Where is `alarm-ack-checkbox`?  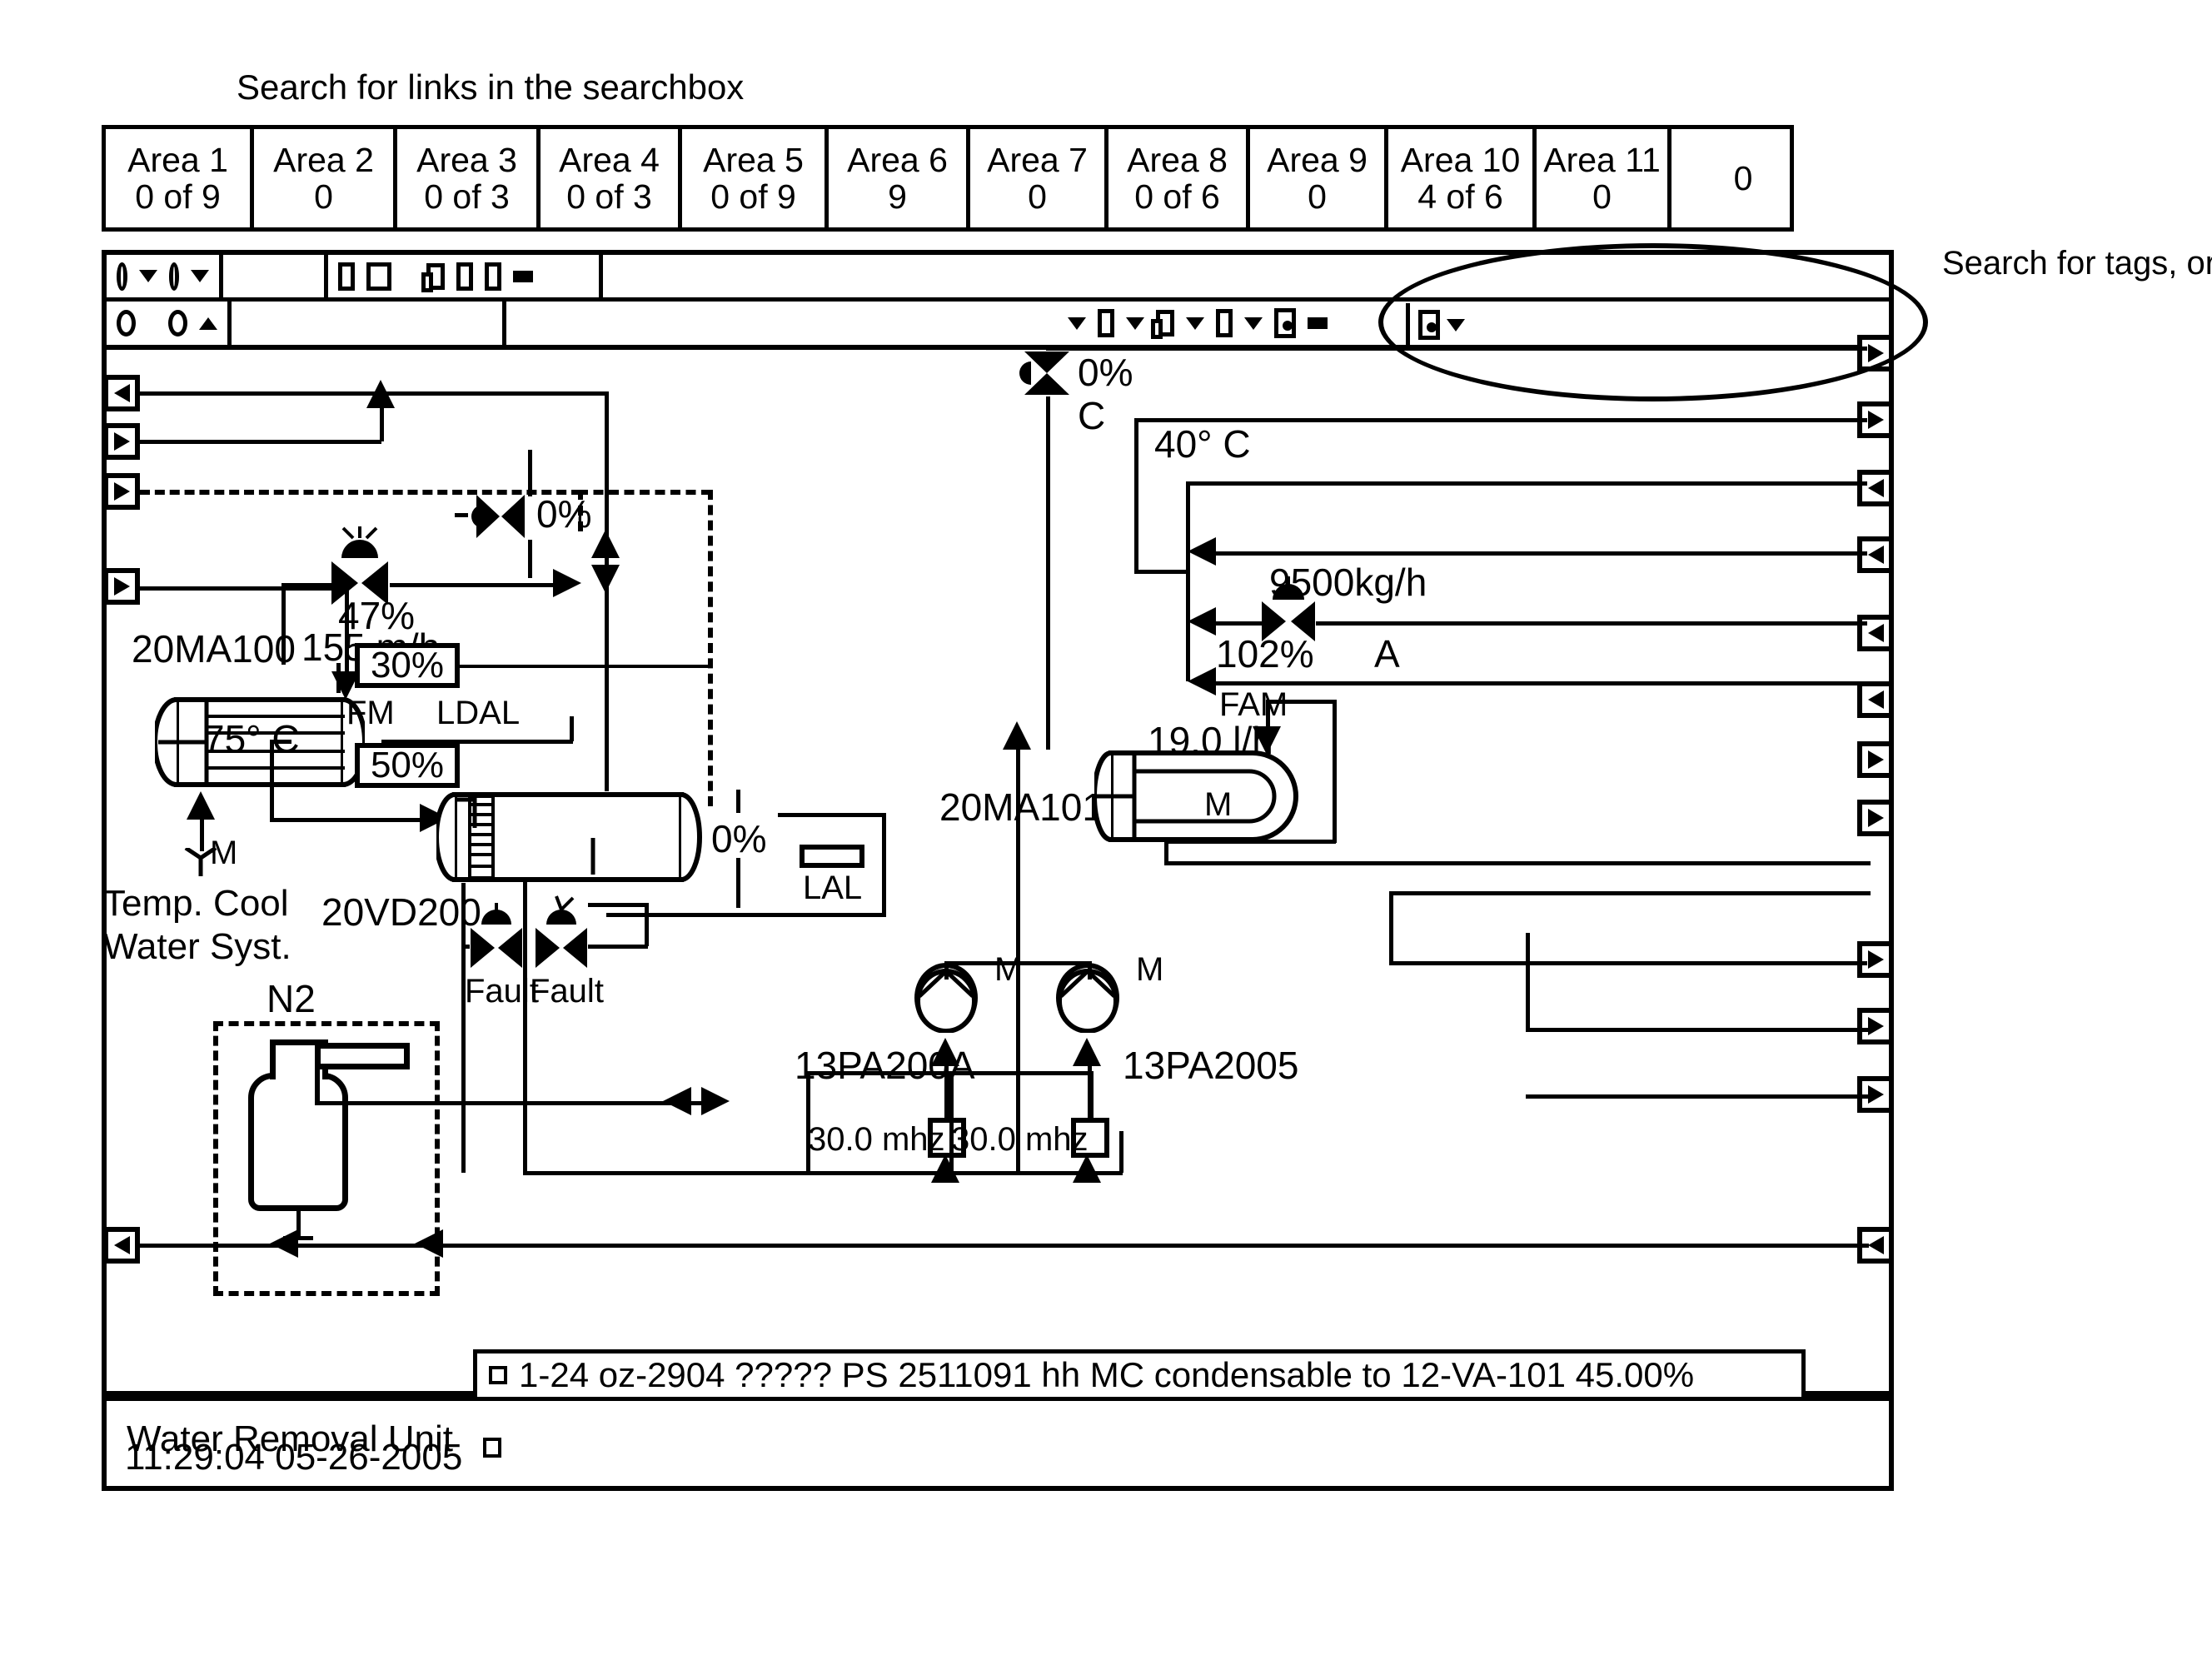 alarm-ack-checkbox is located at coordinates (498, 1375).